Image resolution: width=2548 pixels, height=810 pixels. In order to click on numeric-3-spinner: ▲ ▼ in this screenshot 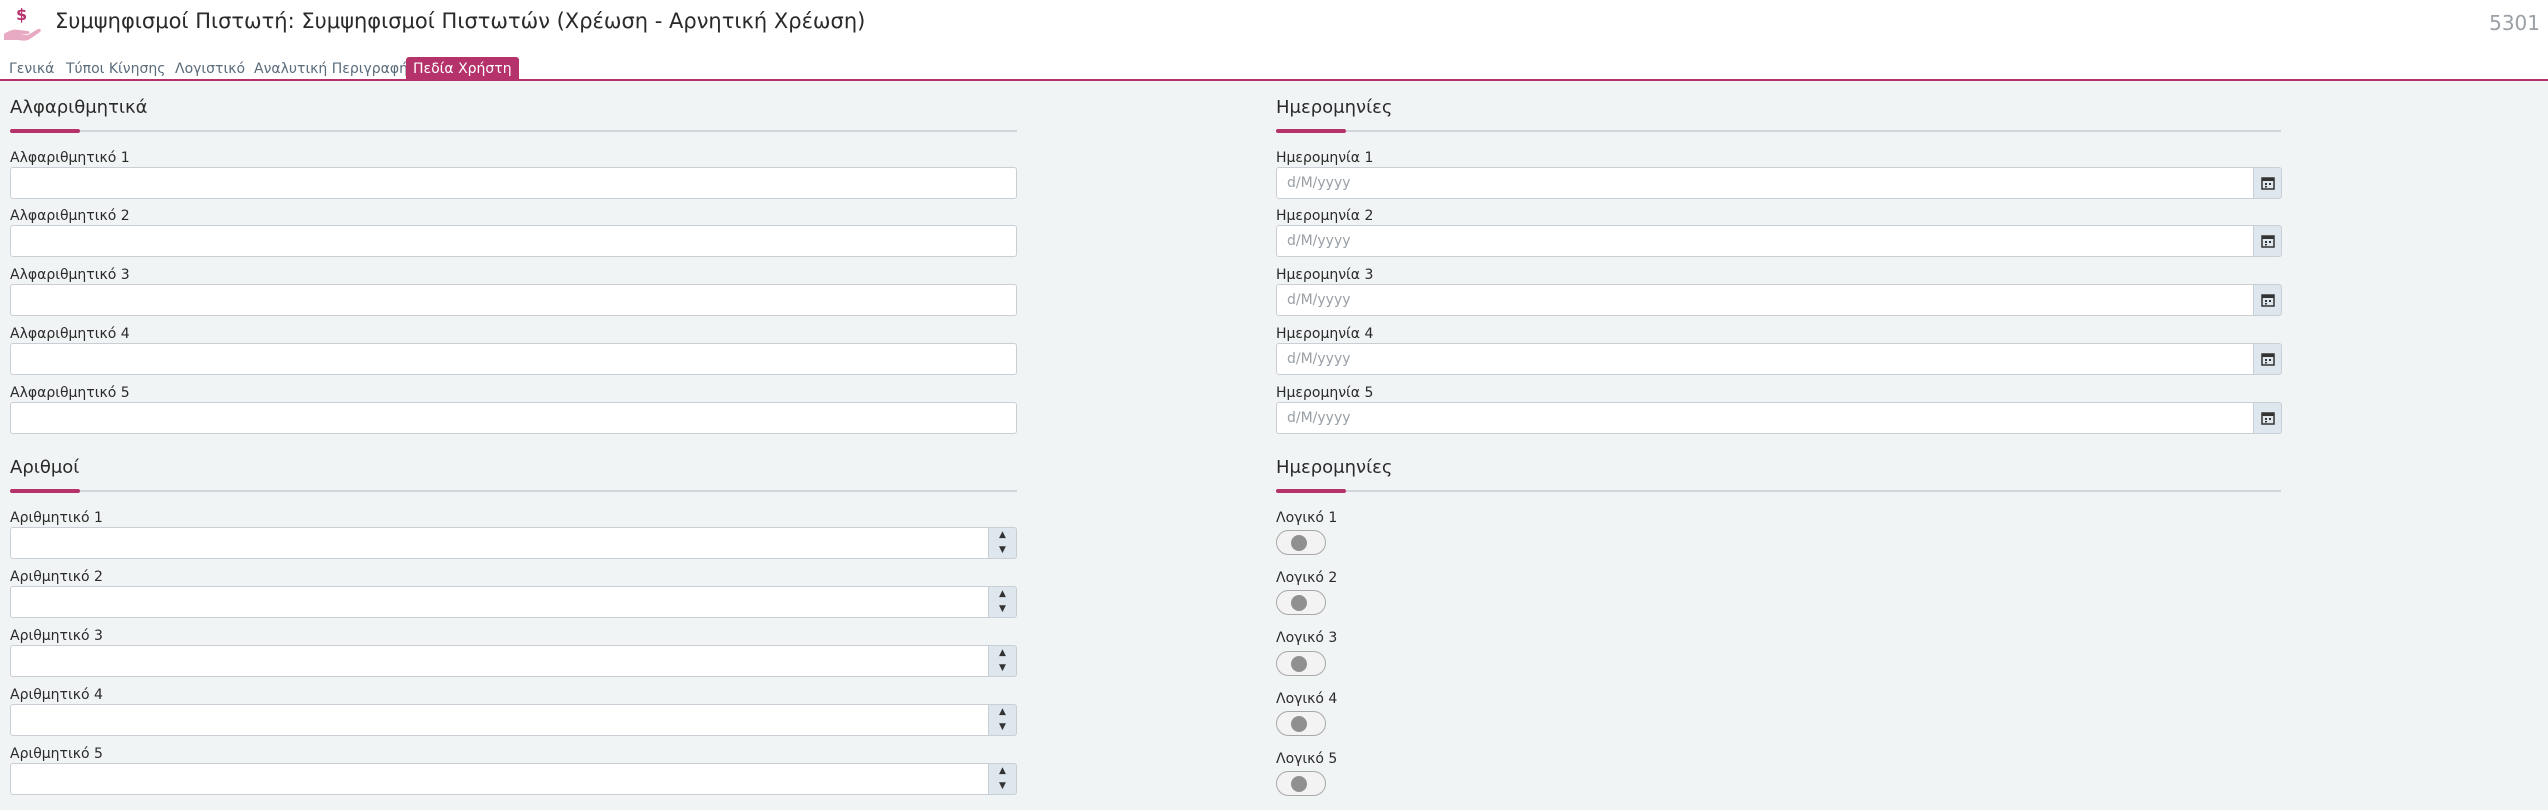, I will do `click(1003, 661)`.